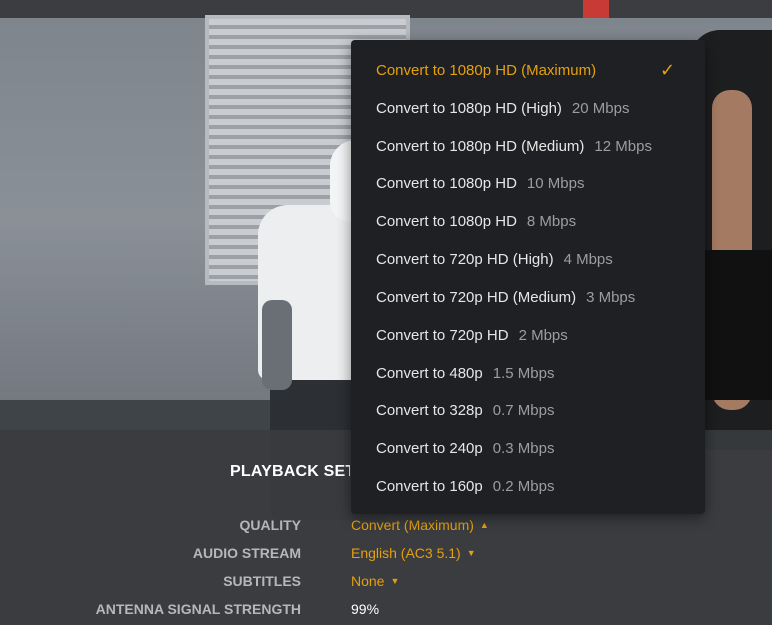 The image size is (772, 625). What do you see at coordinates (386, 612) in the screenshot?
I see `antenna-signal-row: ANTENNA SIGNAL STRENGTH 99%` at bounding box center [386, 612].